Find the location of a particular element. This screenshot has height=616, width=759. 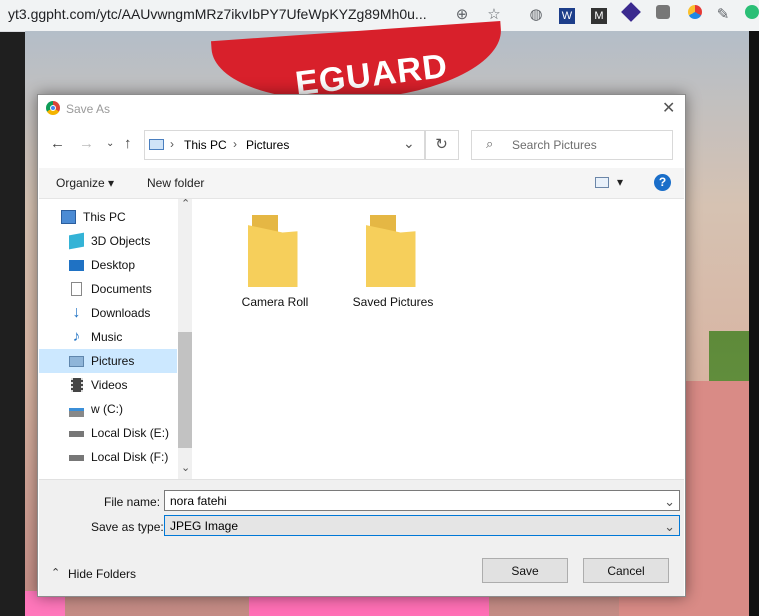

download-arrow-icon: ↓ is located at coordinates (76, 312).